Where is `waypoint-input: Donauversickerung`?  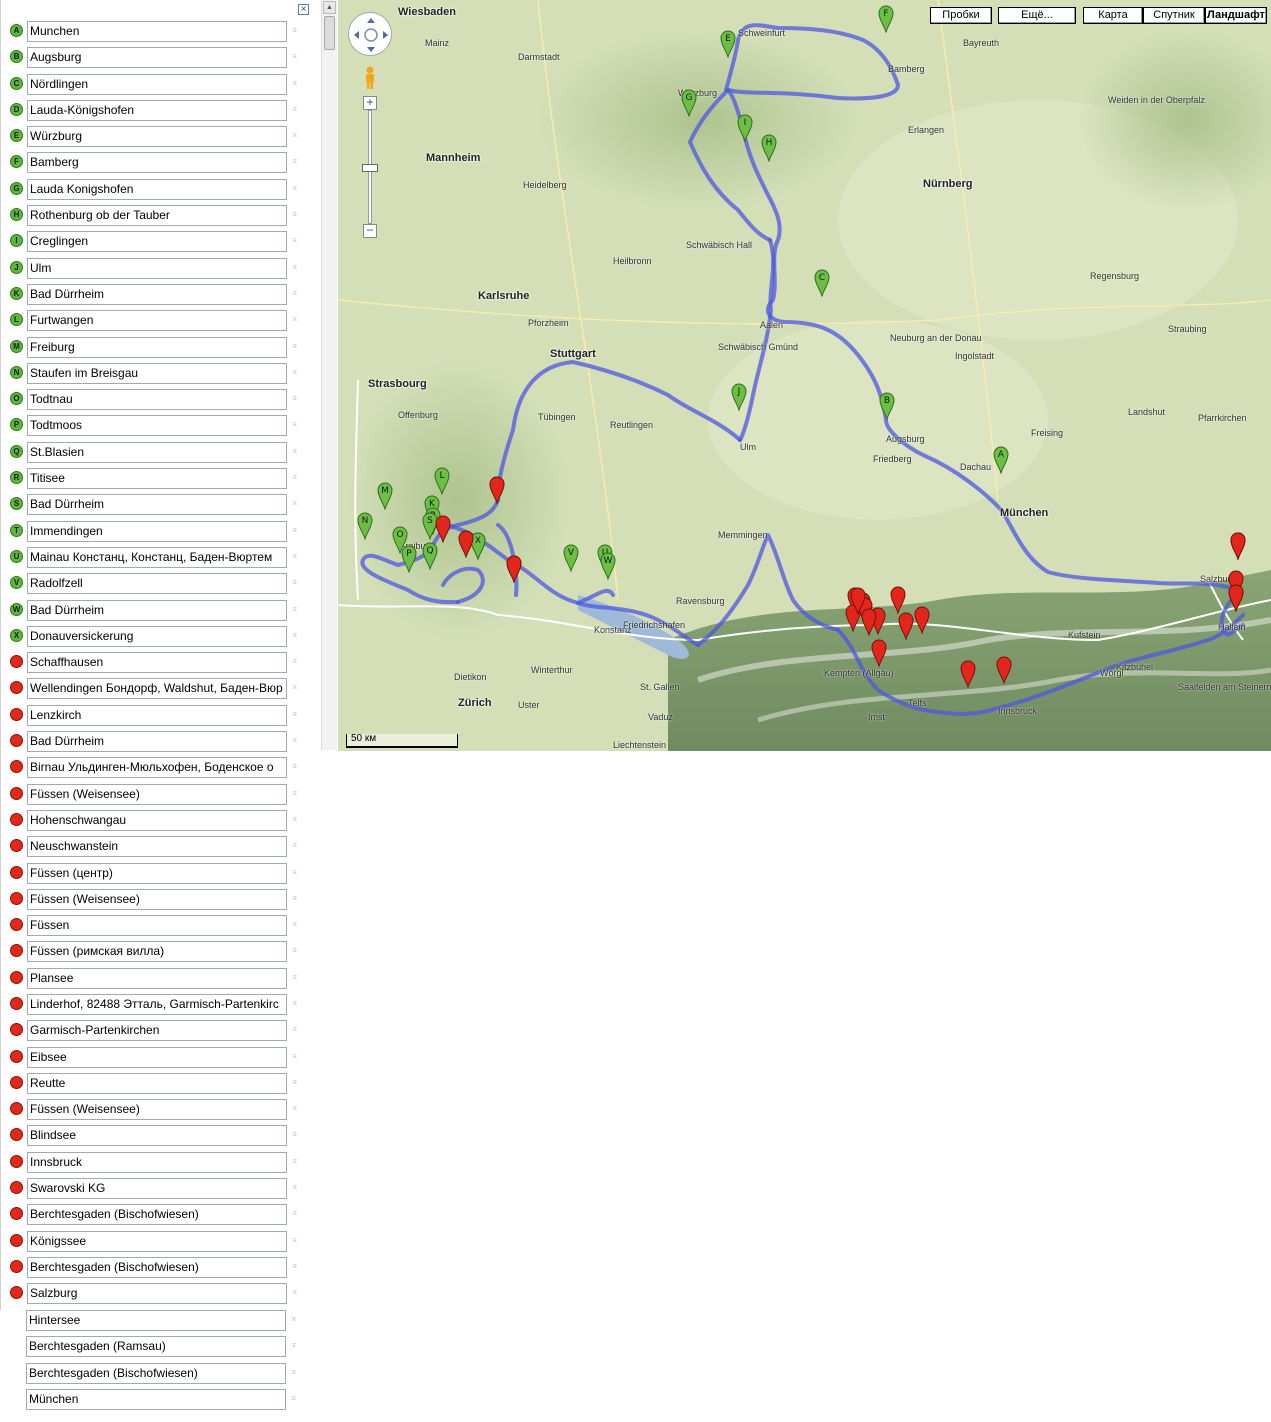
waypoint-input: Donauversickerung is located at coordinates (157, 636).